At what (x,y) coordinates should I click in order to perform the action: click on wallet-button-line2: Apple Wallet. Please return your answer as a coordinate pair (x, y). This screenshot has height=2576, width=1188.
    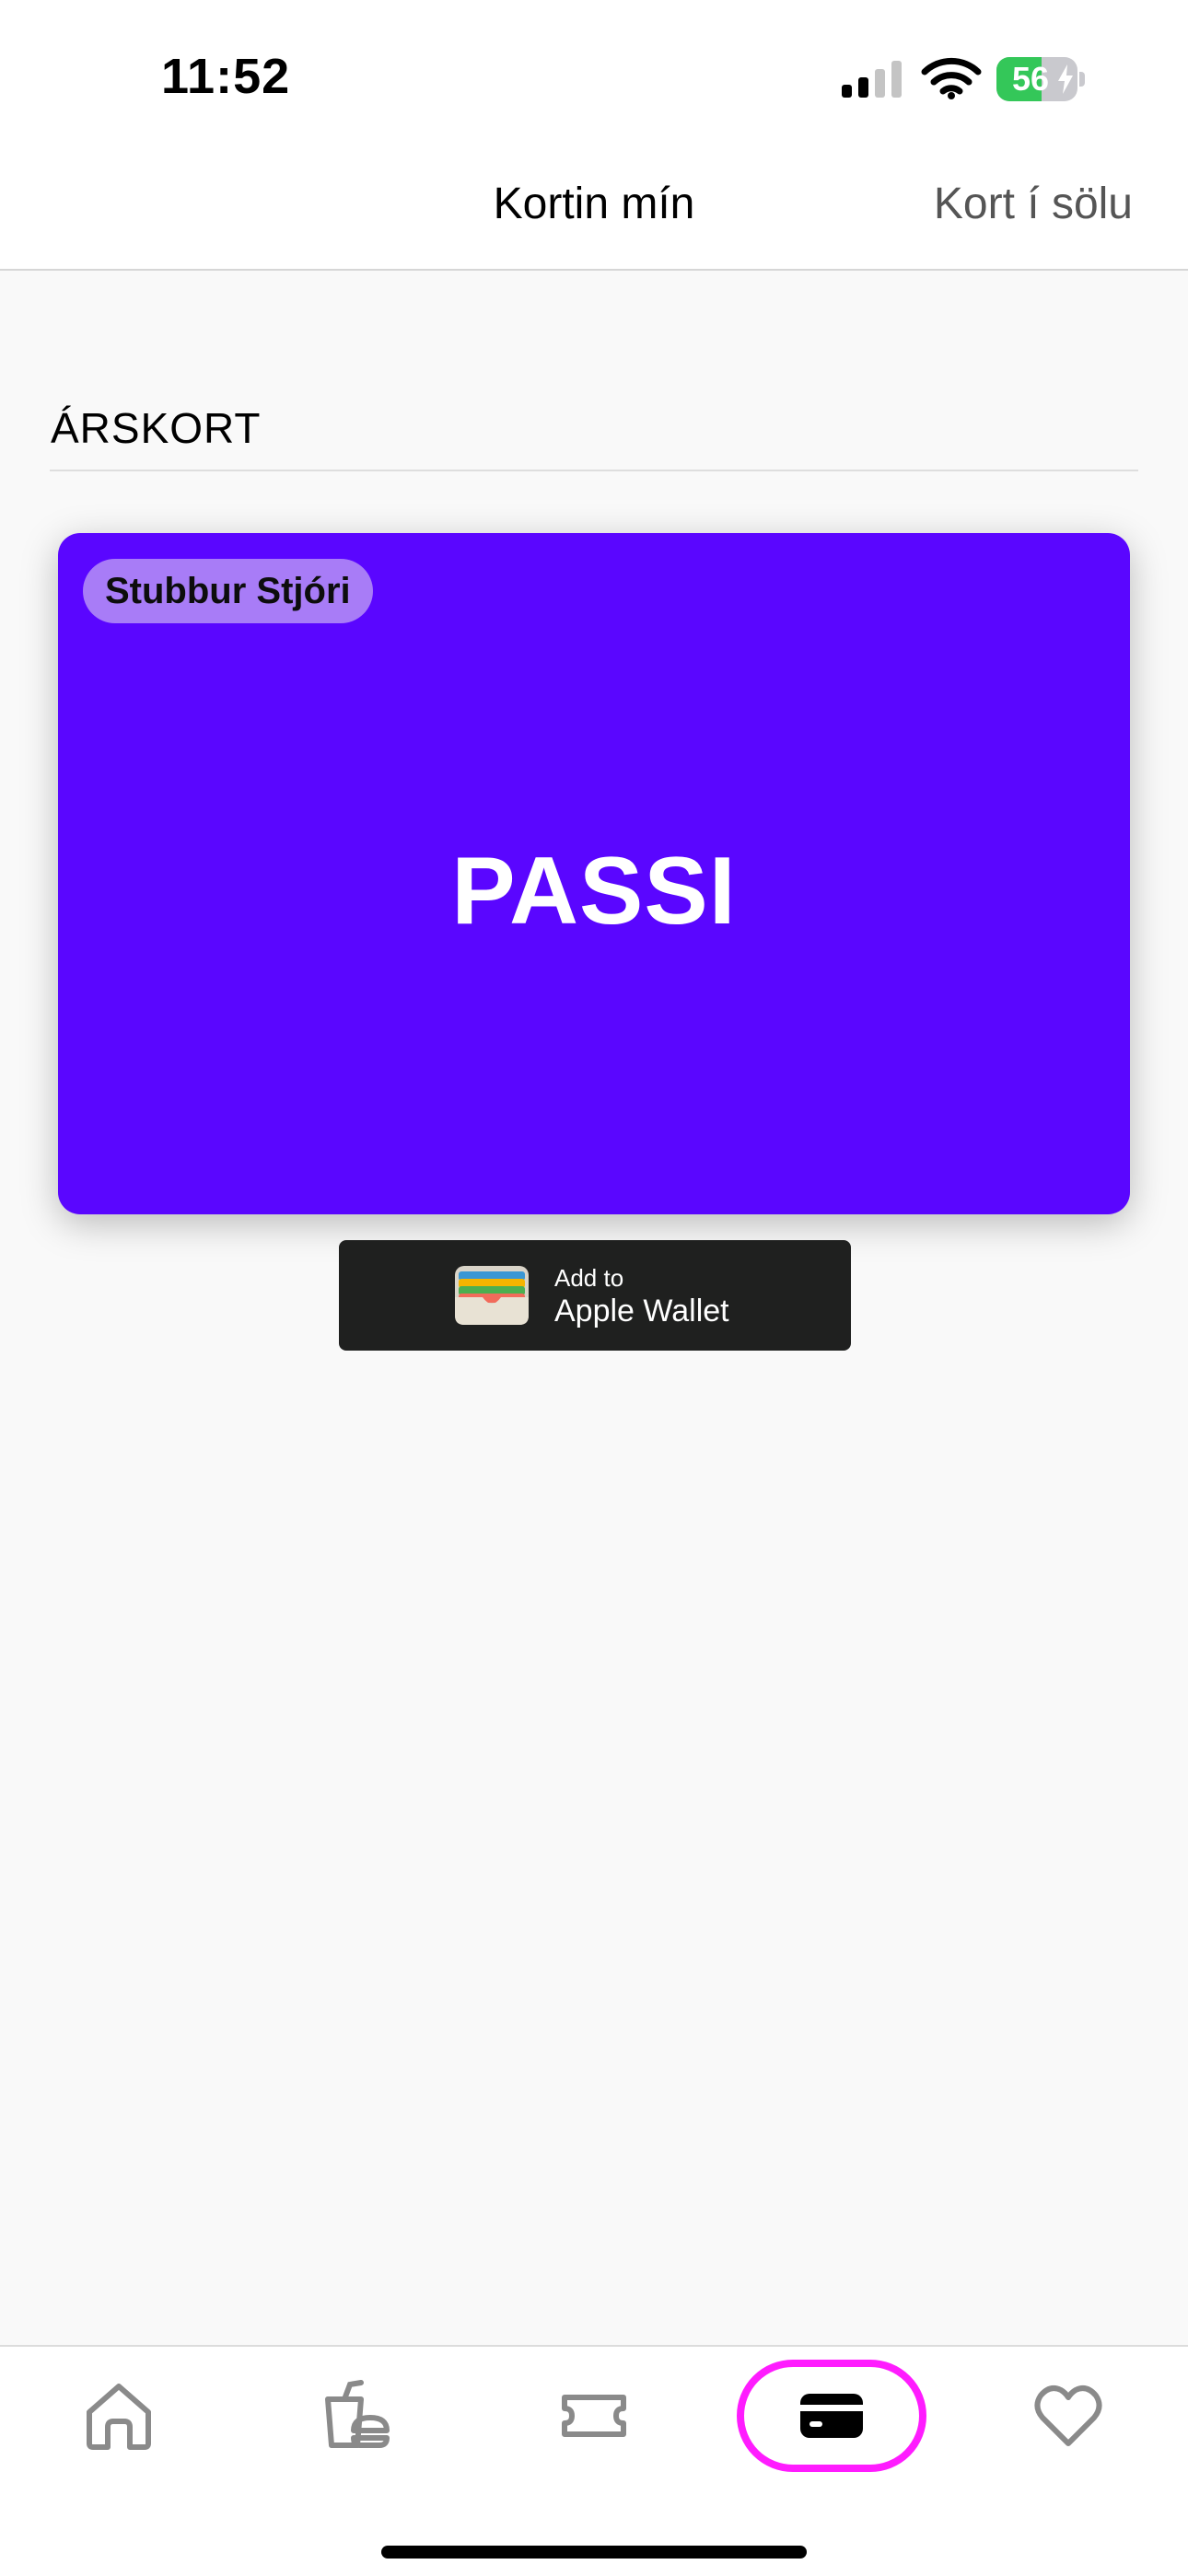
    Looking at the image, I should click on (641, 1311).